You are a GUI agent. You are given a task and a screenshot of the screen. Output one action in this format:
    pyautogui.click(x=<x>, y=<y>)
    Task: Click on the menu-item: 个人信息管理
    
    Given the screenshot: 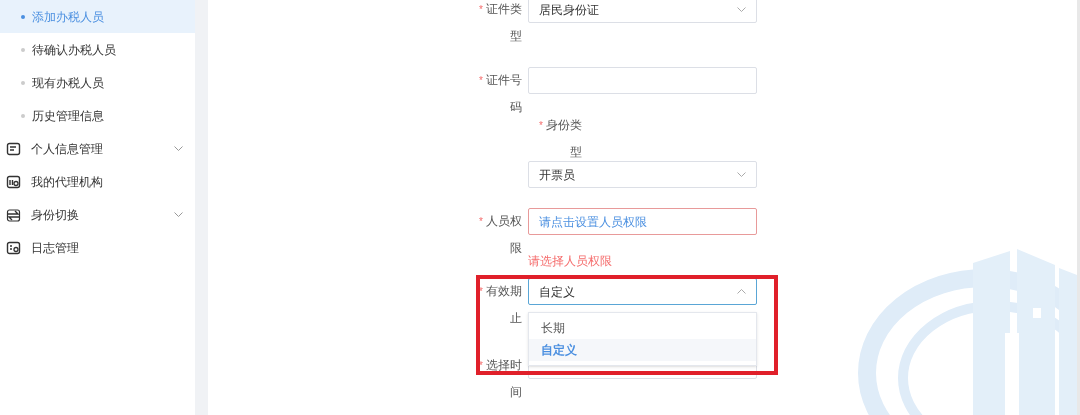 What is the action you would take?
    pyautogui.click(x=97, y=148)
    